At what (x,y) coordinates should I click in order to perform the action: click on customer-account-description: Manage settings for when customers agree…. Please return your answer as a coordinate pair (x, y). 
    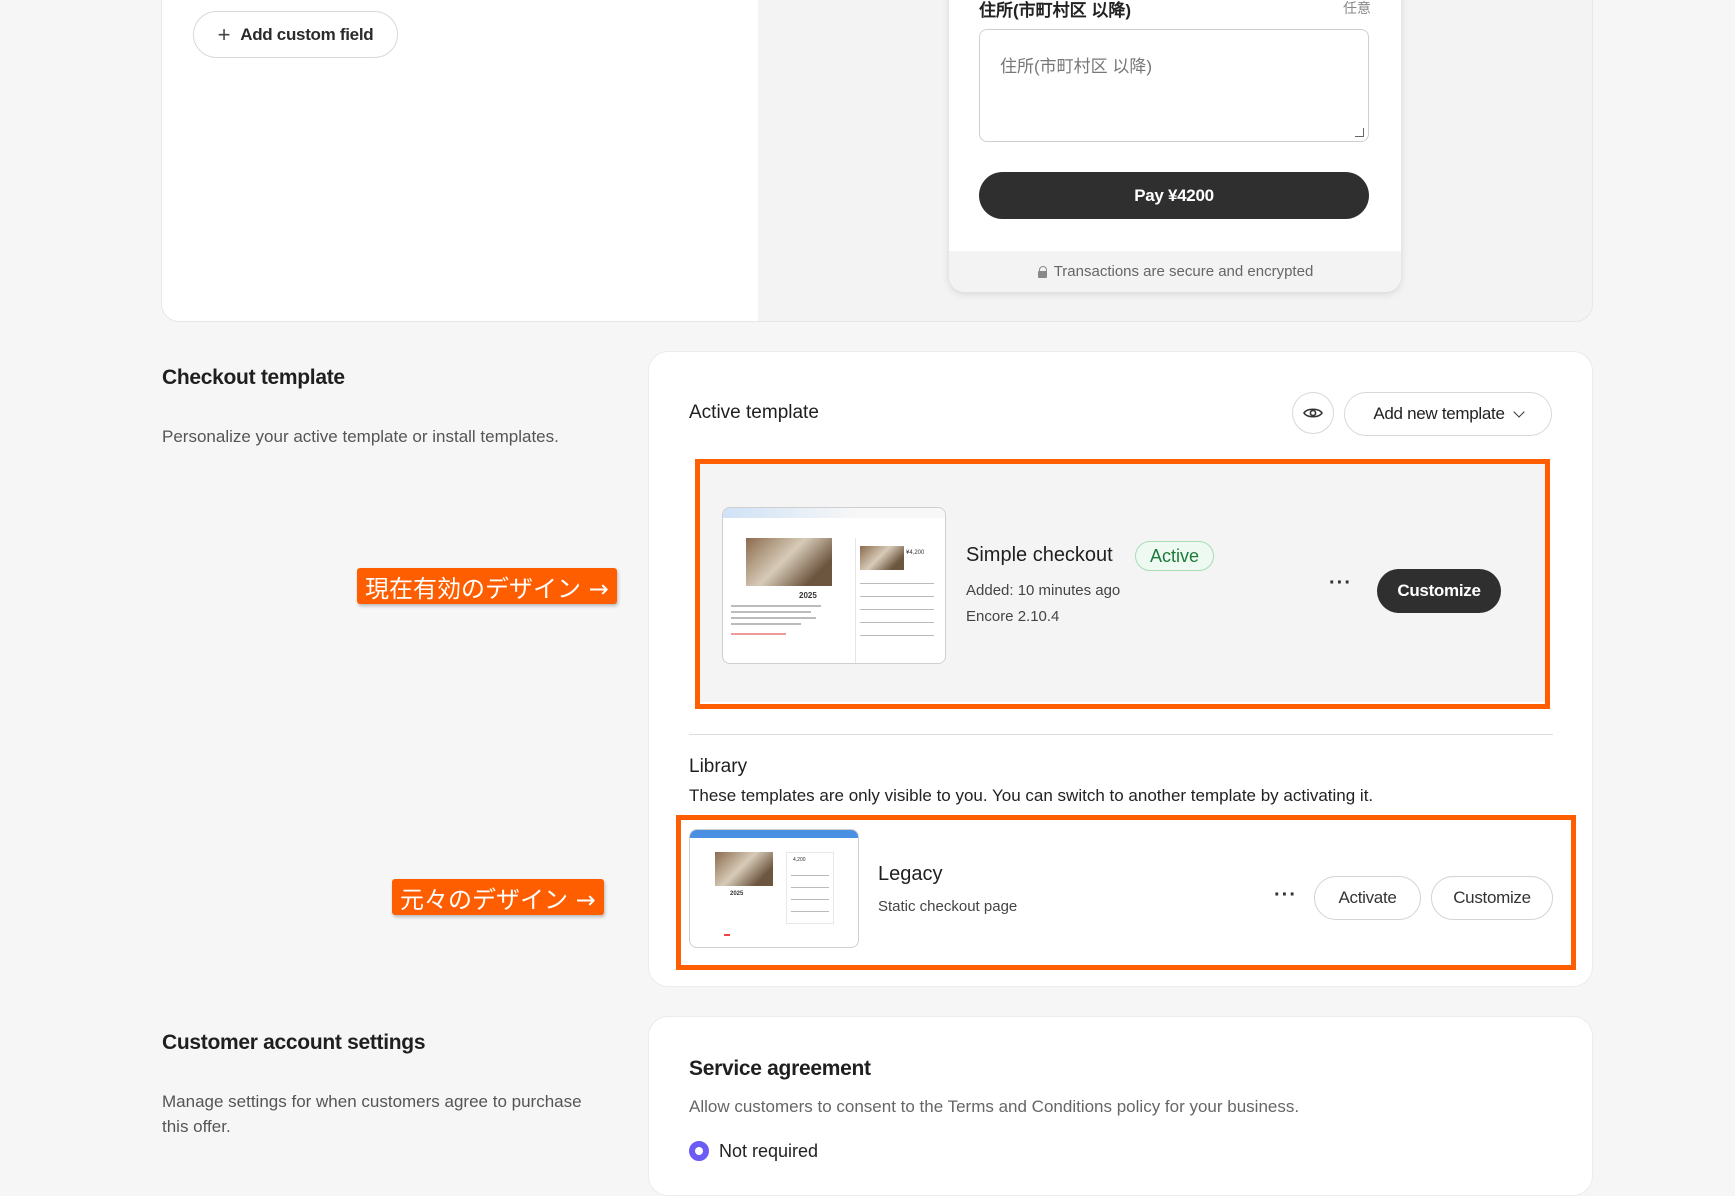
    Looking at the image, I should click on (372, 1114).